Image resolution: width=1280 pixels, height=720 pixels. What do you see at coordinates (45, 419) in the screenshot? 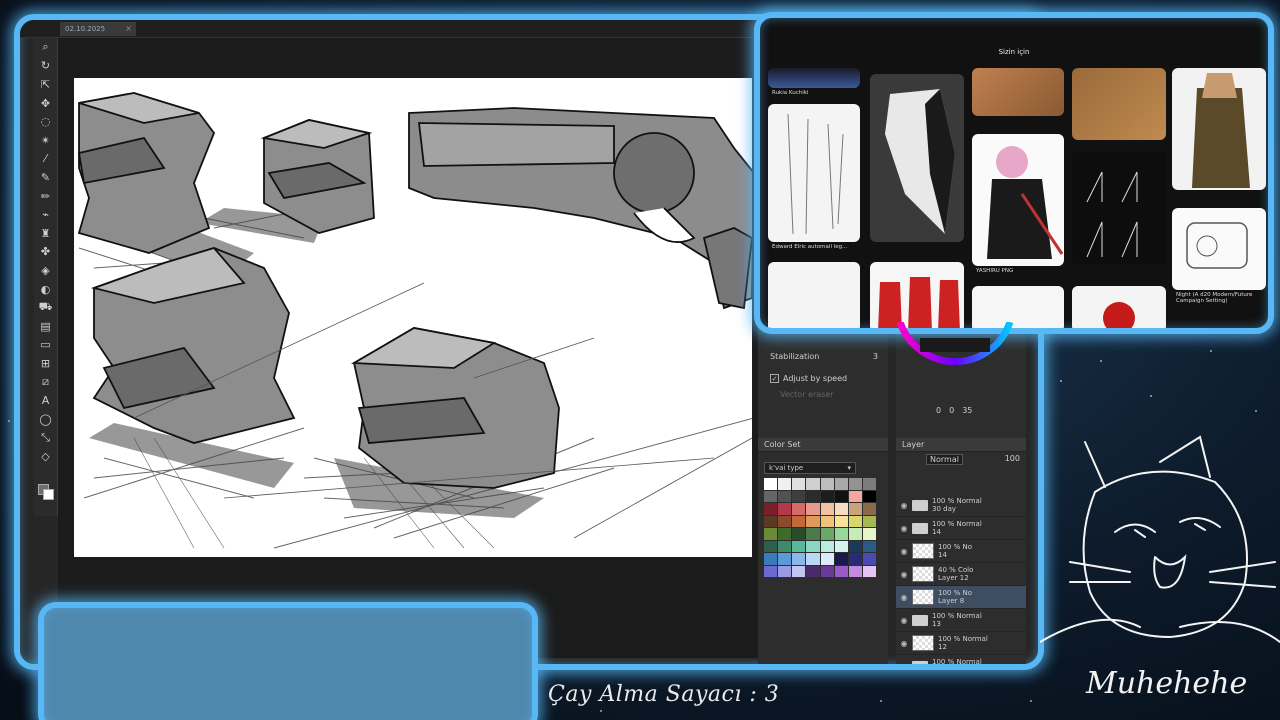
I see `balloon-icon: ◯` at bounding box center [45, 419].